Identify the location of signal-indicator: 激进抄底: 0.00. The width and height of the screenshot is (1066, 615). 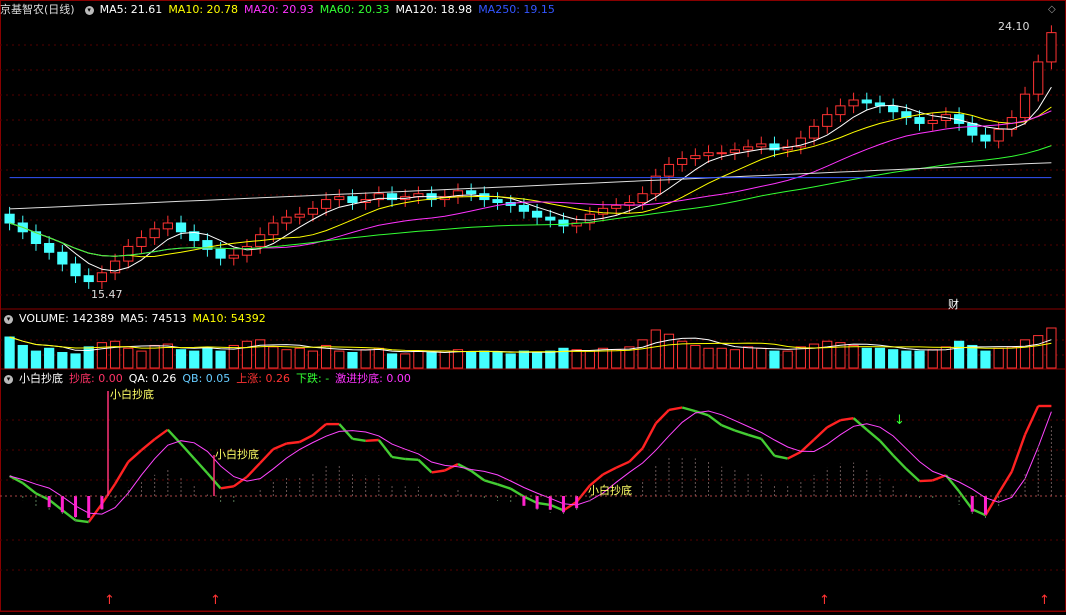
(373, 378).